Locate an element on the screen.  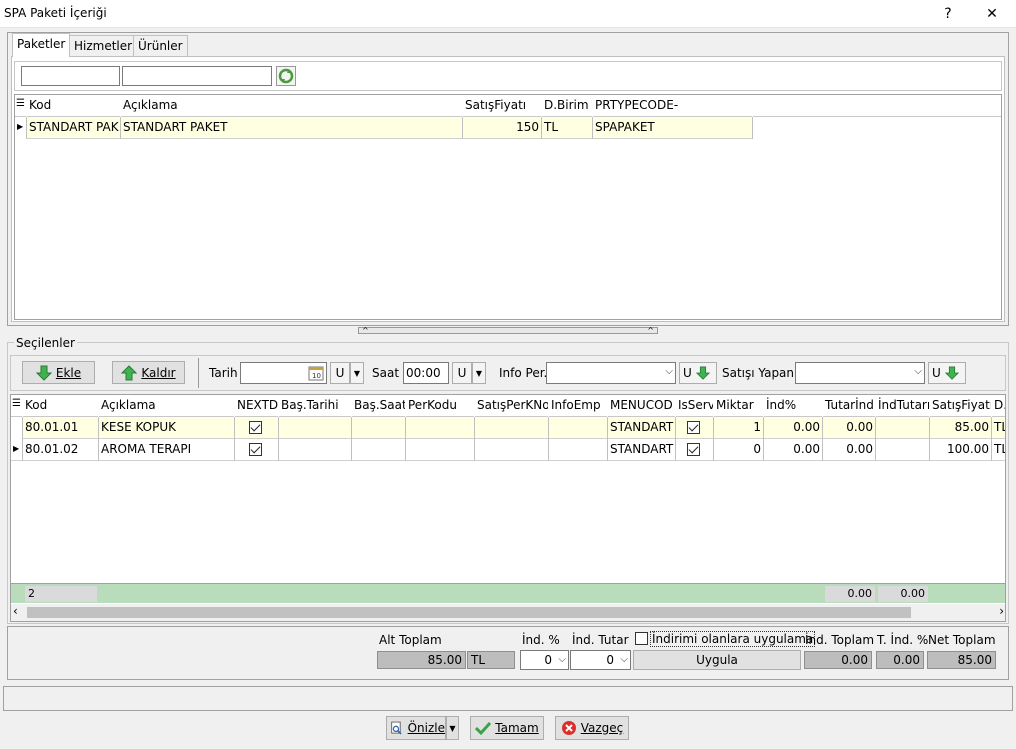
scroll-left-icon: ‹ is located at coordinates (15, 611).